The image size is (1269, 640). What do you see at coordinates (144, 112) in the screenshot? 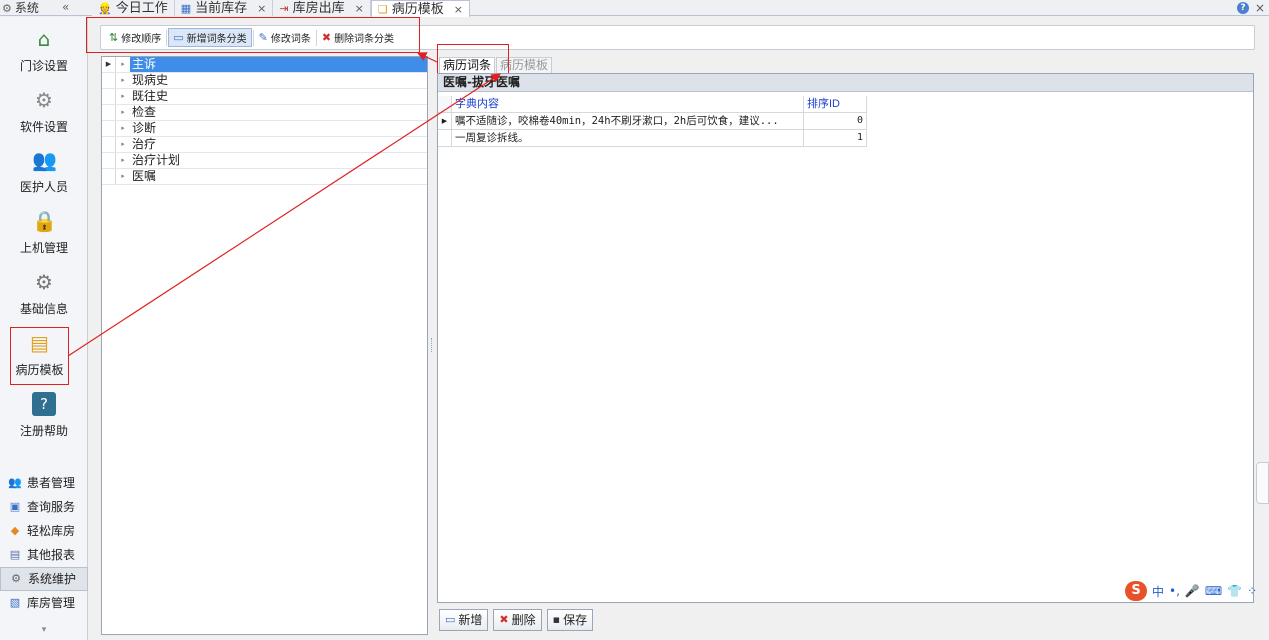
I see `tree-label: 检查` at bounding box center [144, 112].